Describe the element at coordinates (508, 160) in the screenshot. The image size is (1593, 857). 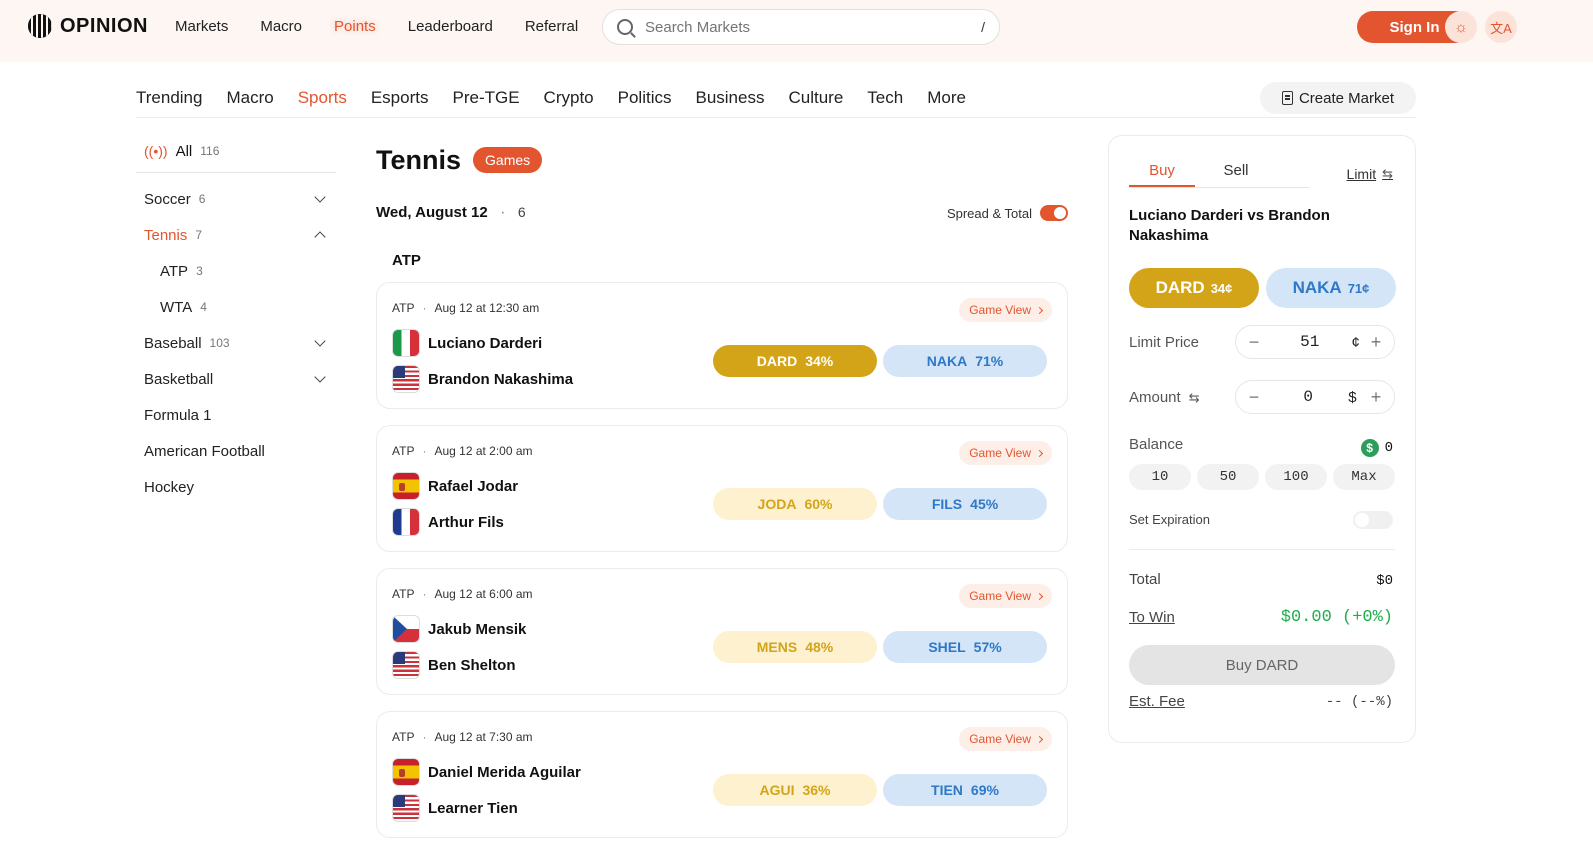
I see `games-badge: Games` at that location.